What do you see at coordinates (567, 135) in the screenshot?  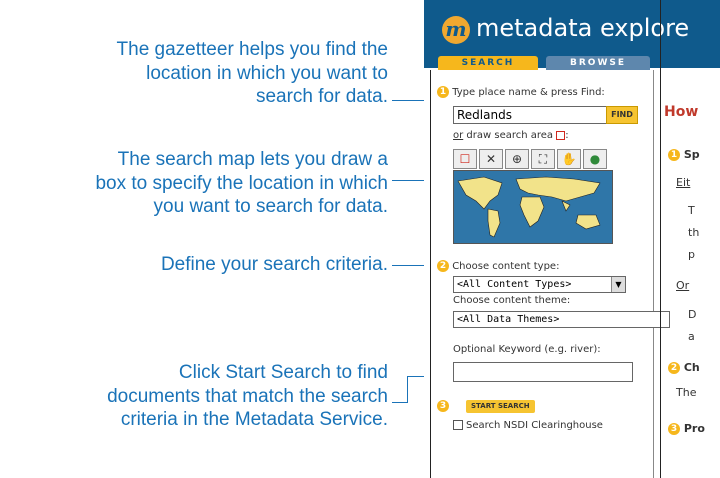 I see `draw-colon: :` at bounding box center [567, 135].